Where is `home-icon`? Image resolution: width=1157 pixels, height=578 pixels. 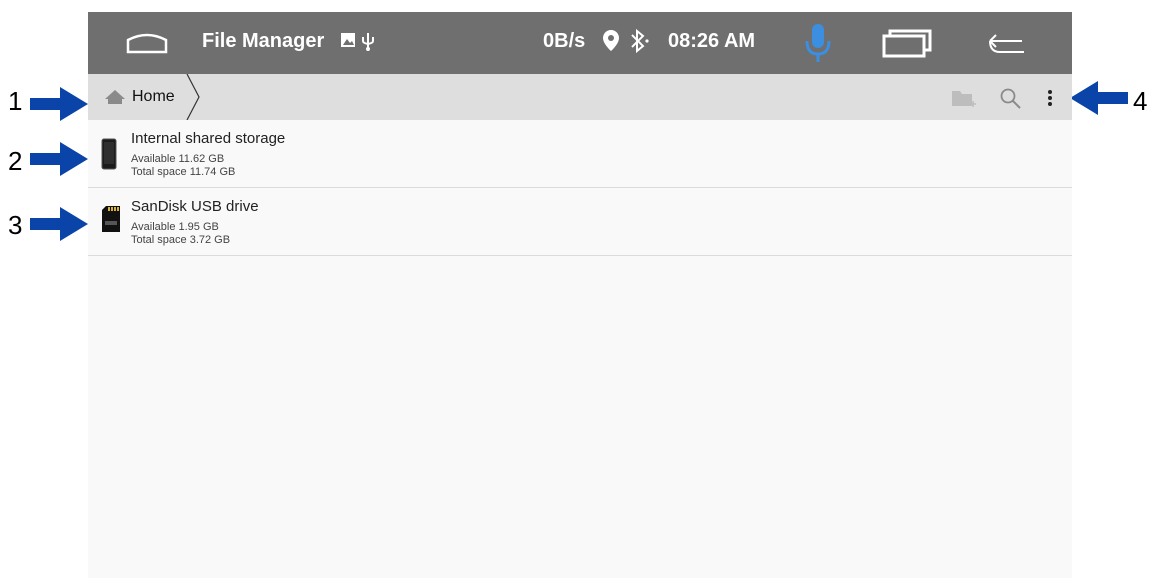
home-icon is located at coordinates (115, 97).